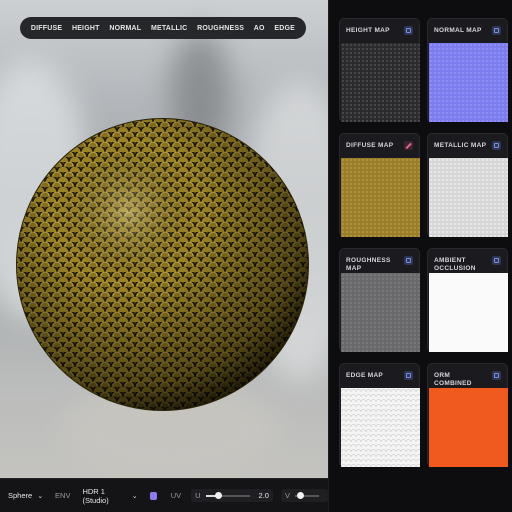  I want to click on env-label: ENV, so click(63, 495).